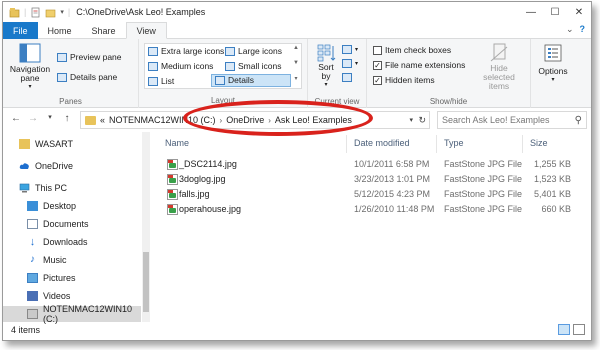  Describe the element at coordinates (234, 80) in the screenshot. I see `details-button: Details` at that location.